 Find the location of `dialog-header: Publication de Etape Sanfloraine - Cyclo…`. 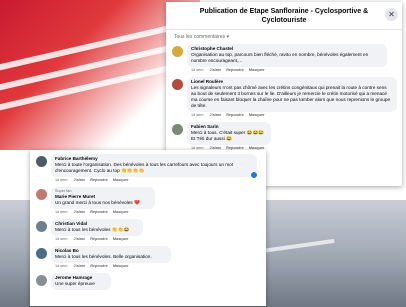

dialog-header: Publication de Etape Sanfloraine - Cyclo… is located at coordinates (284, 16).